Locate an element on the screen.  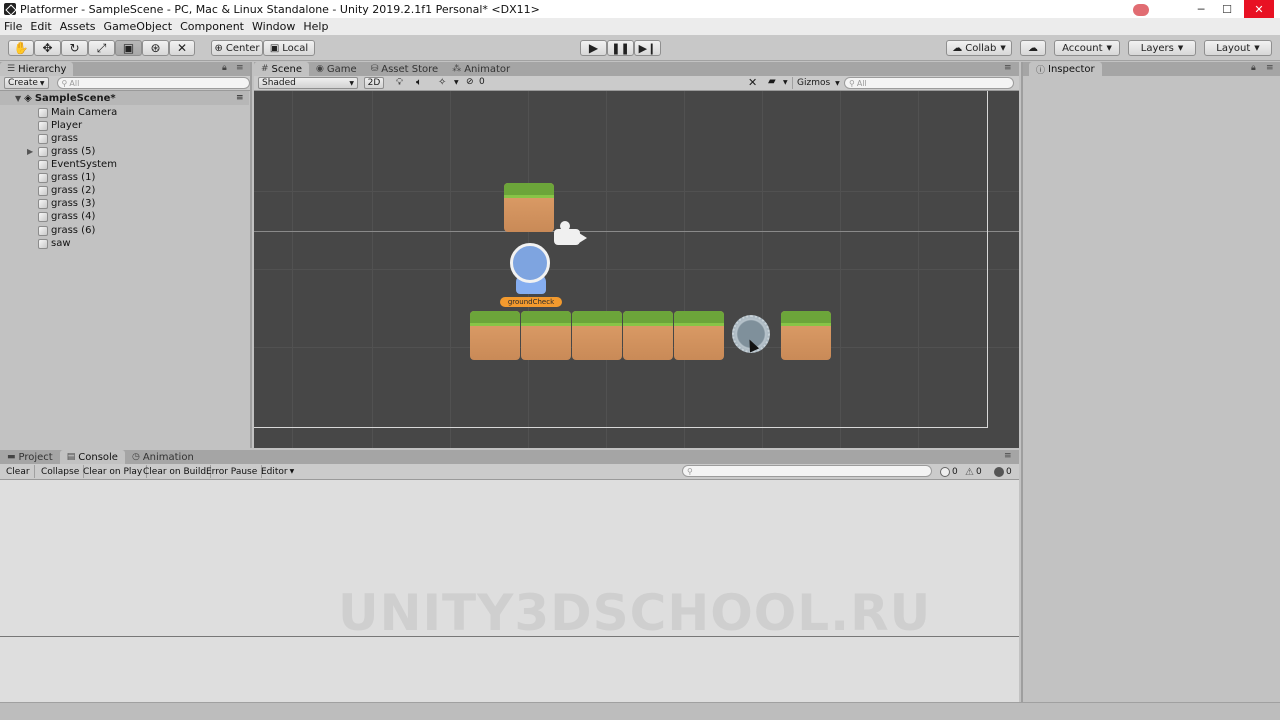
error-pause-button: Error Pause is located at coordinates (232, 471).